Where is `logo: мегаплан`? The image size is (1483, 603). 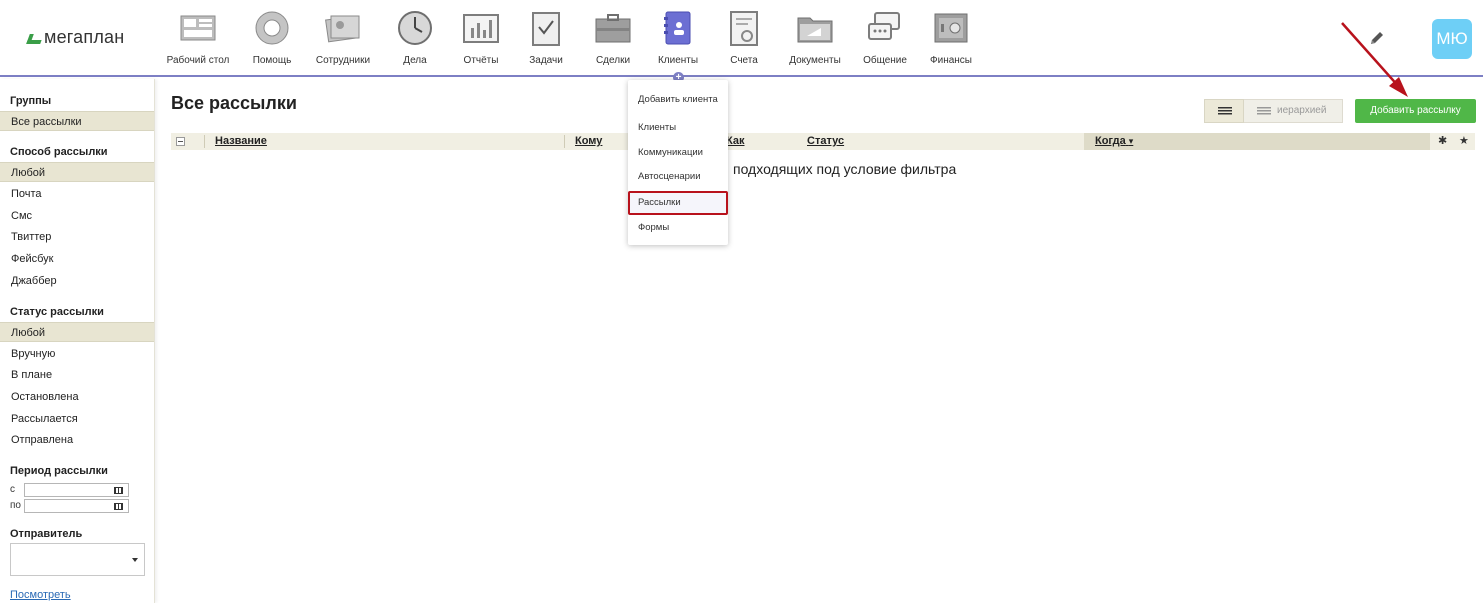
logo: мегаплан is located at coordinates (75, 37).